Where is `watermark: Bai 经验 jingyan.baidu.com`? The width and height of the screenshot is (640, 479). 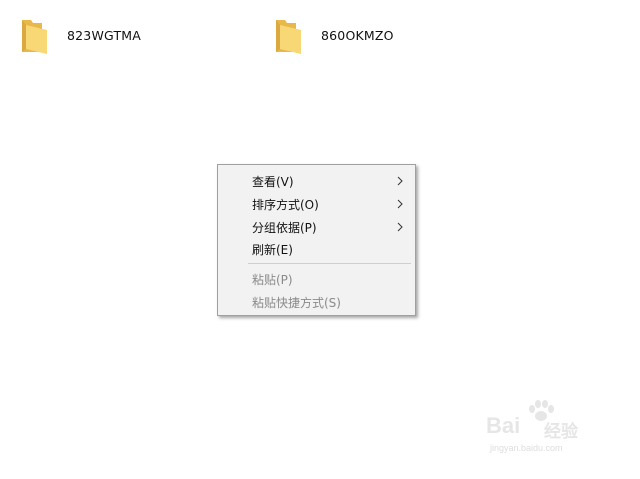
watermark: Bai 经验 jingyan.baidu.com is located at coordinates (546, 432).